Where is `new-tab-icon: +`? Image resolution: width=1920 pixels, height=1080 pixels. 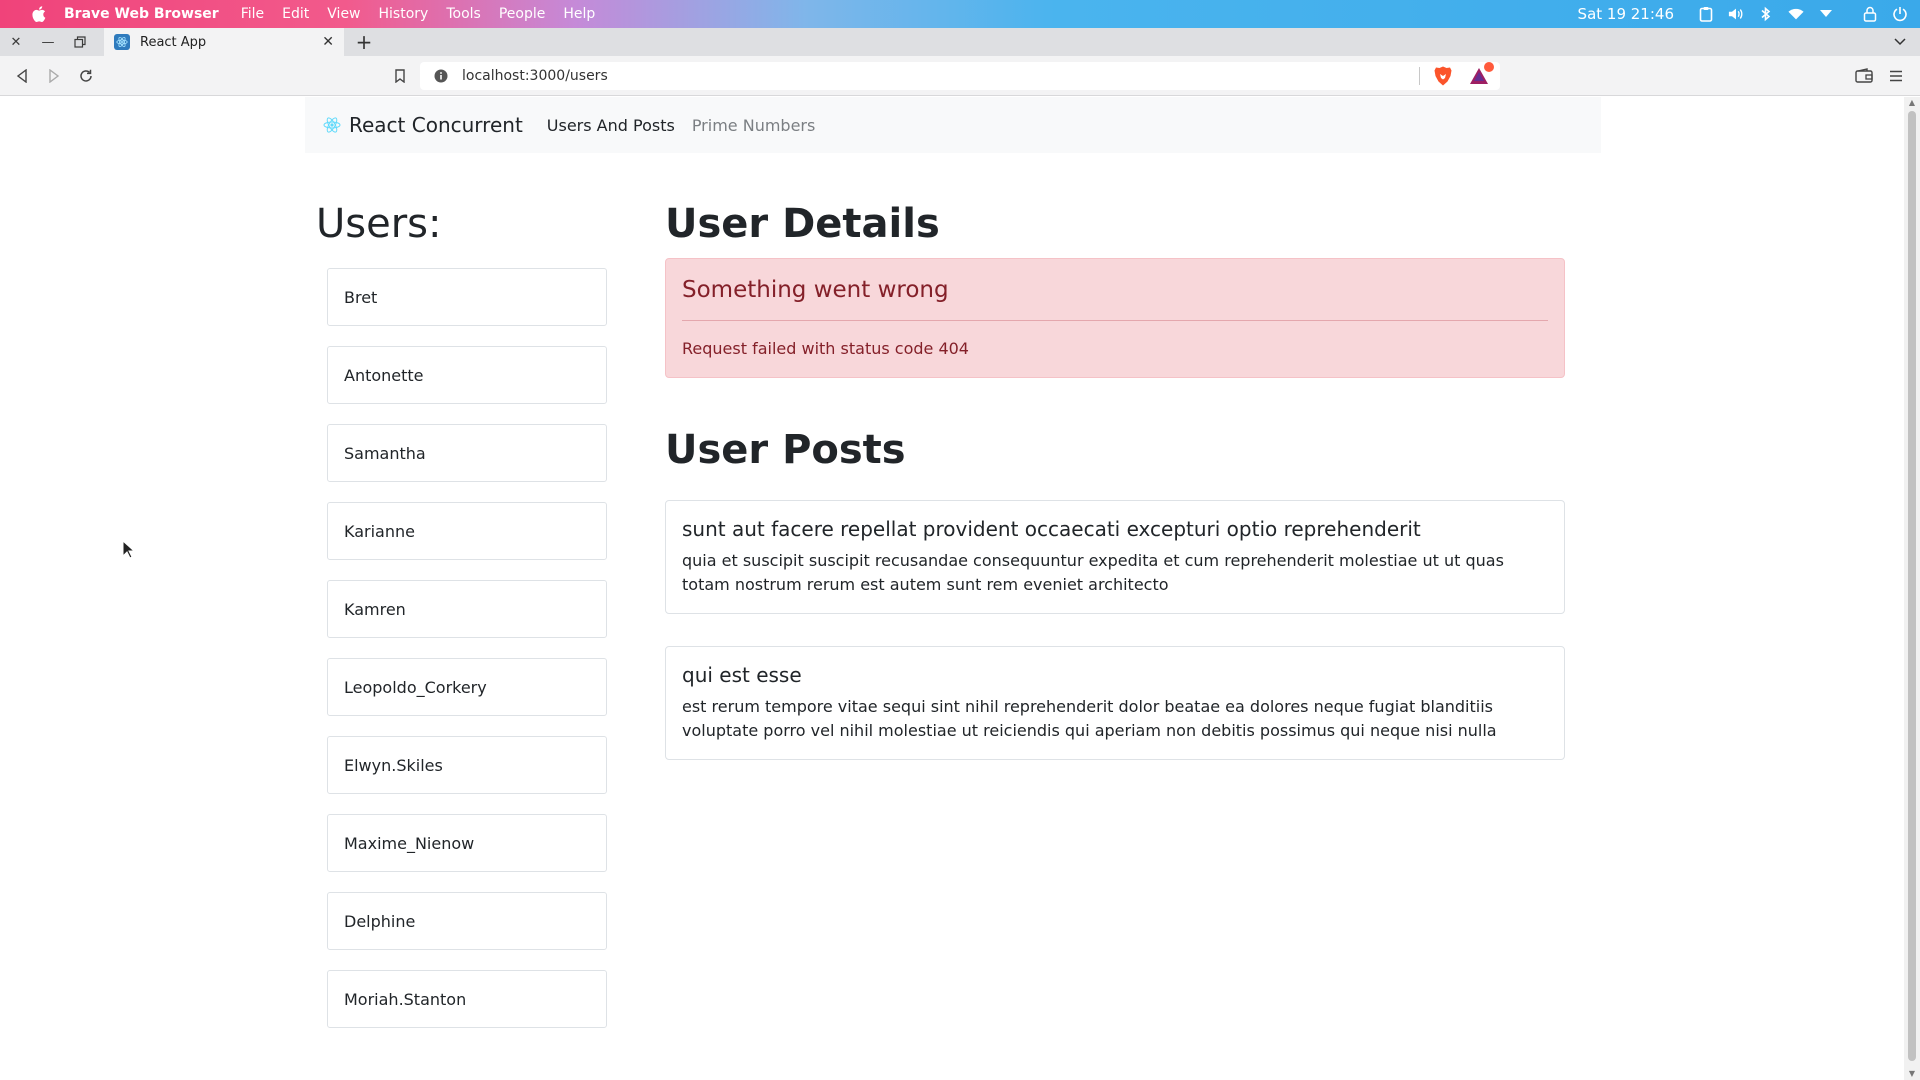
new-tab-icon: + is located at coordinates (364, 42).